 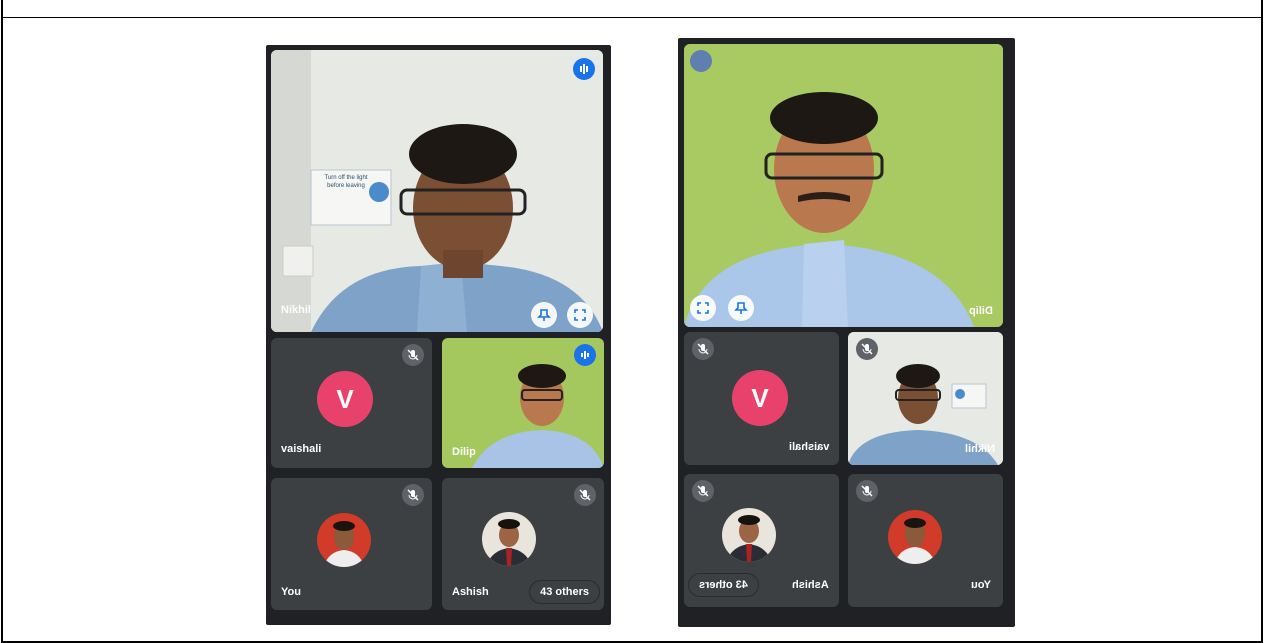 I want to click on nikhil-video, so click(x=437, y=191).